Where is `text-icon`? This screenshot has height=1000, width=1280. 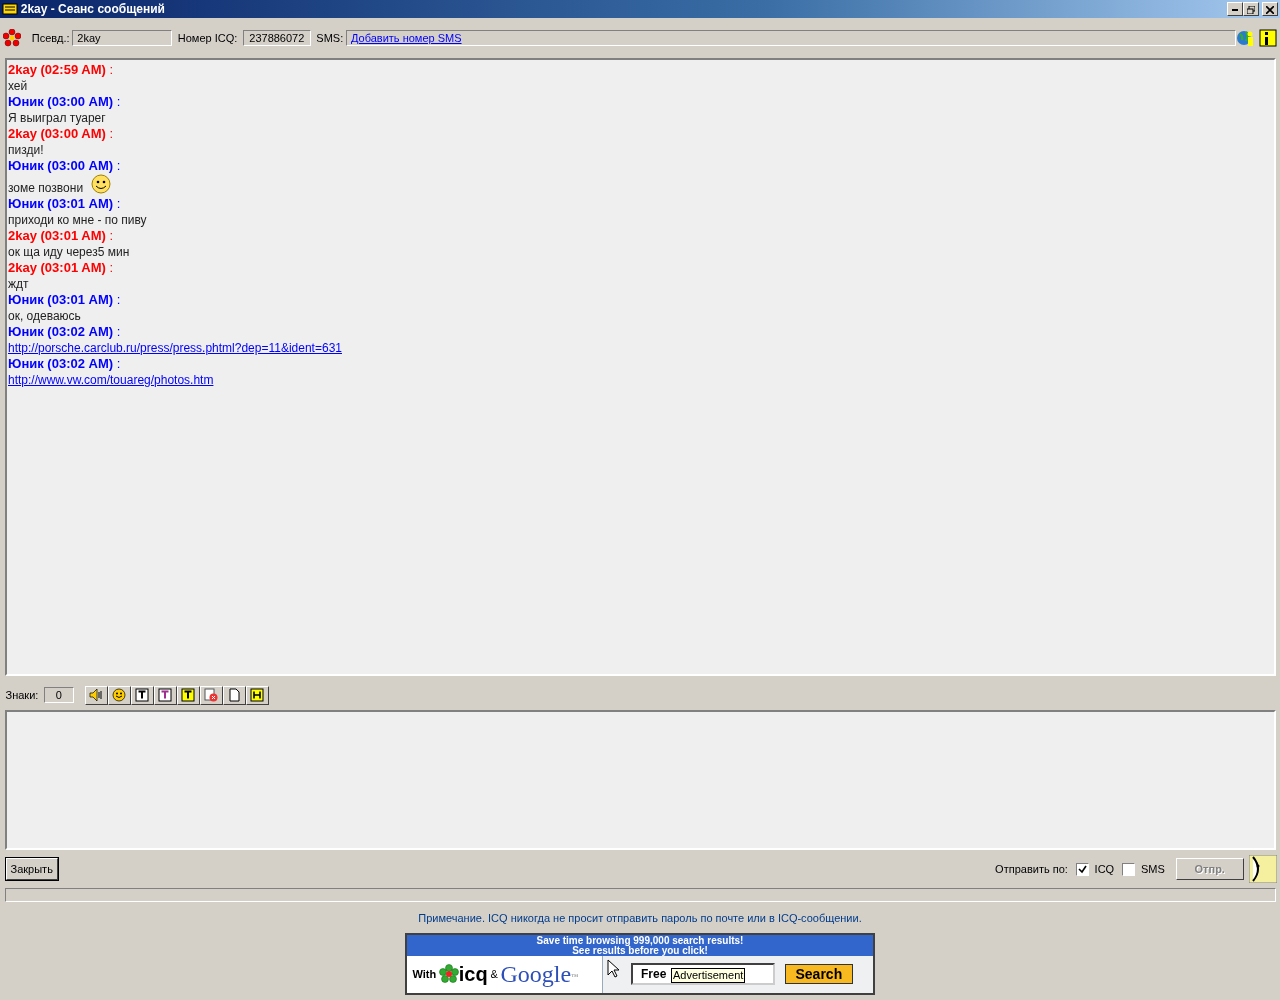 text-icon is located at coordinates (142, 695).